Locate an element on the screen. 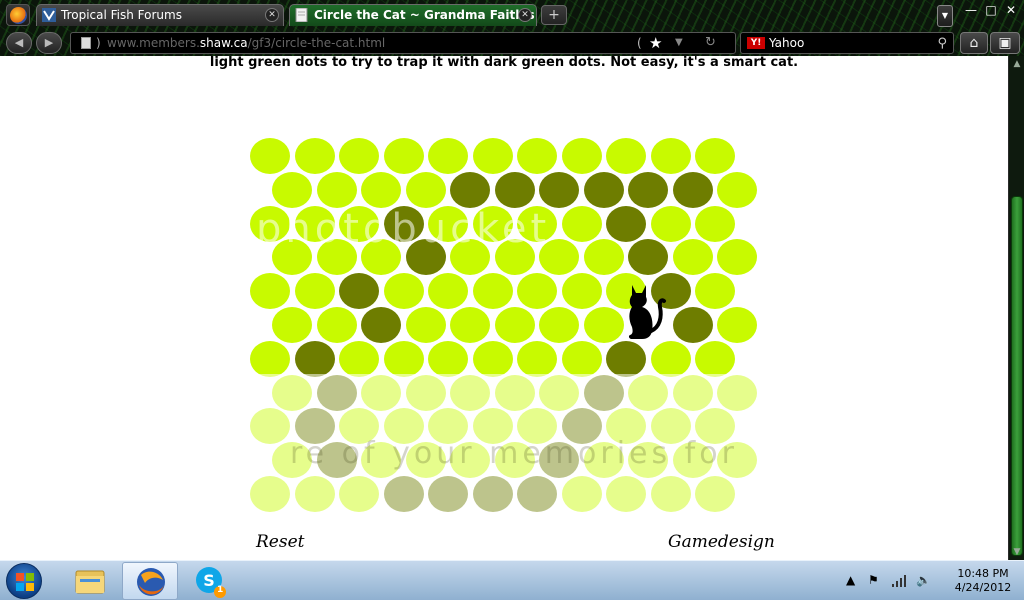 The image size is (1024, 600). taskbar-skype: S 1 is located at coordinates (210, 581).